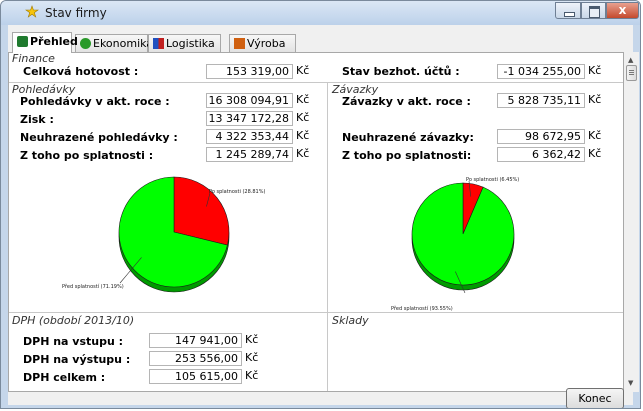 This screenshot has width=643, height=411. I want to click on maximize-icon, so click(594, 12).